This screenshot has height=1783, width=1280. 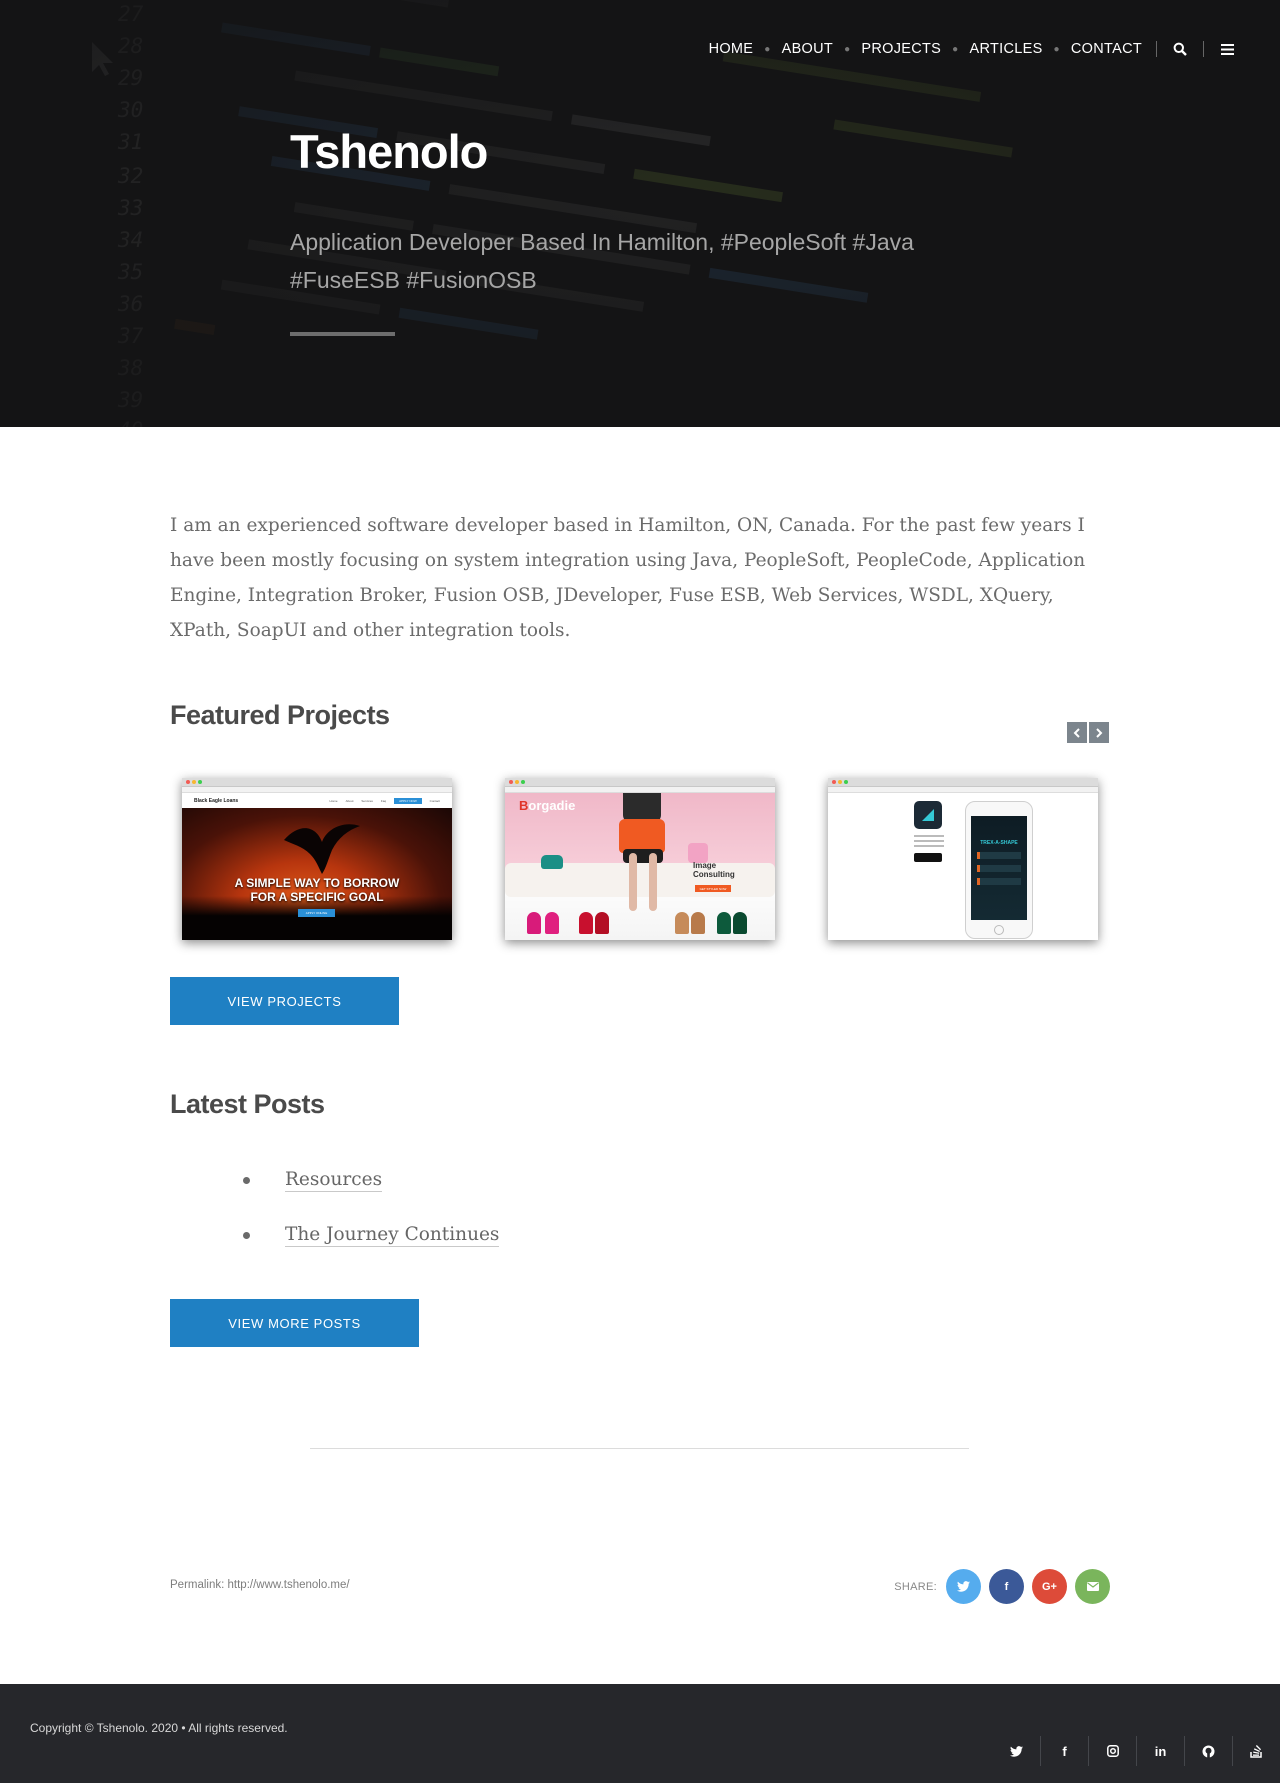 I want to click on caption-line: Consulting, so click(x=714, y=874).